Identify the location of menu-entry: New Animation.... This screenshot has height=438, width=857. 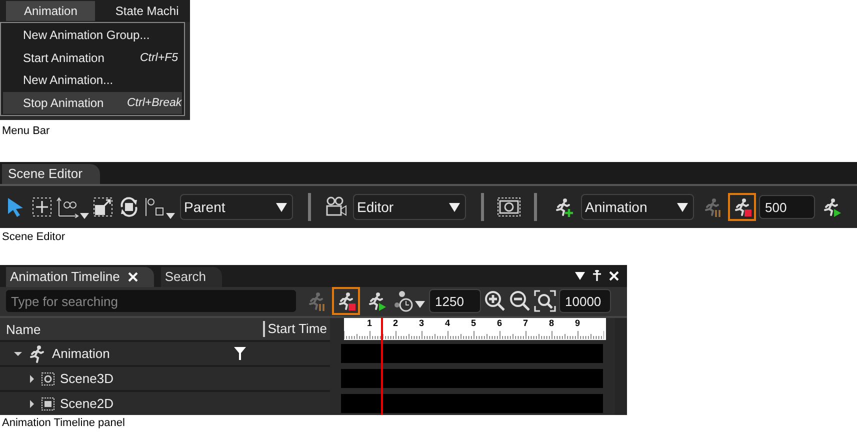
(92, 80).